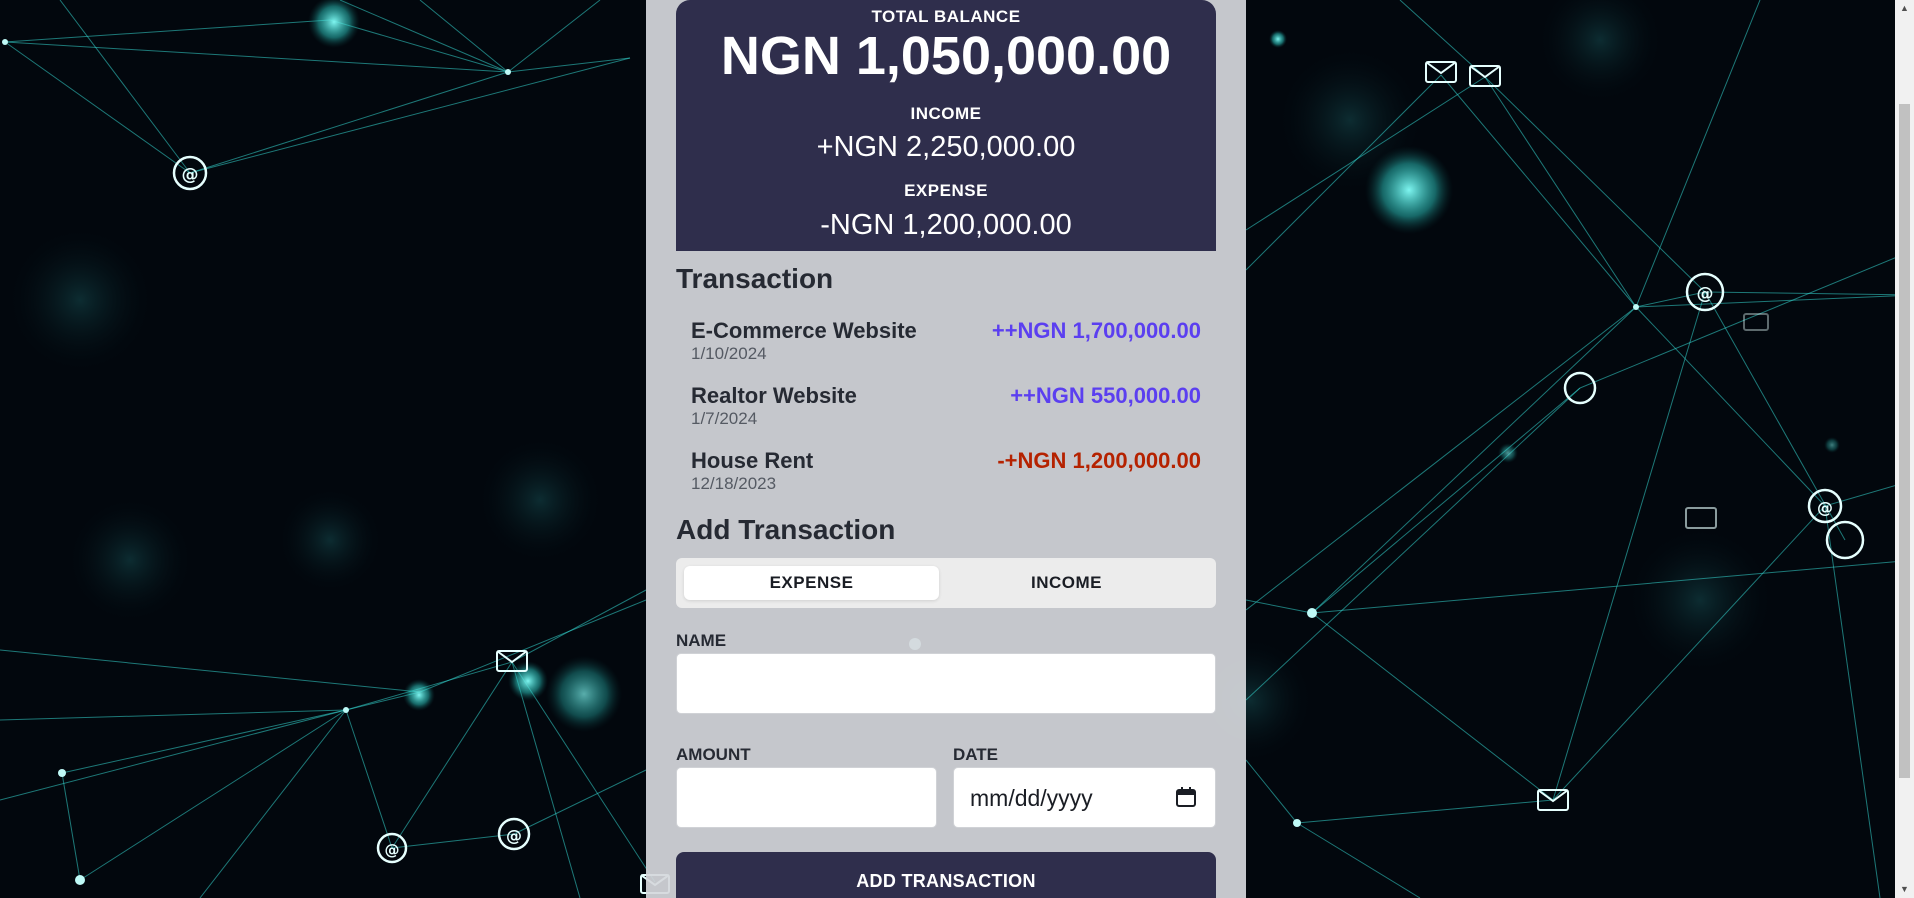 This screenshot has width=1914, height=898. Describe the element at coordinates (946, 56) in the screenshot. I see `total-balance-value: NGN 1,050,000.00` at that location.